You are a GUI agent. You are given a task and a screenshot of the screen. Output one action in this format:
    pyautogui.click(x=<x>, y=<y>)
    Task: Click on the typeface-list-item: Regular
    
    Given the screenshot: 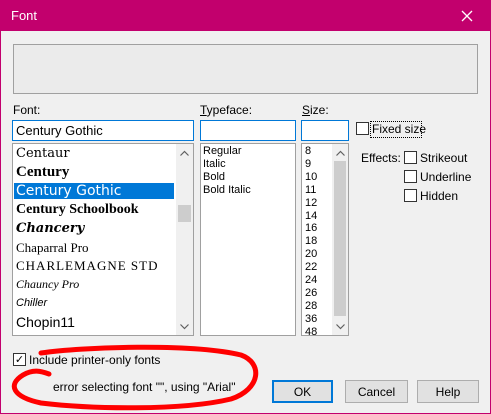 What is the action you would take?
    pyautogui.click(x=222, y=151)
    